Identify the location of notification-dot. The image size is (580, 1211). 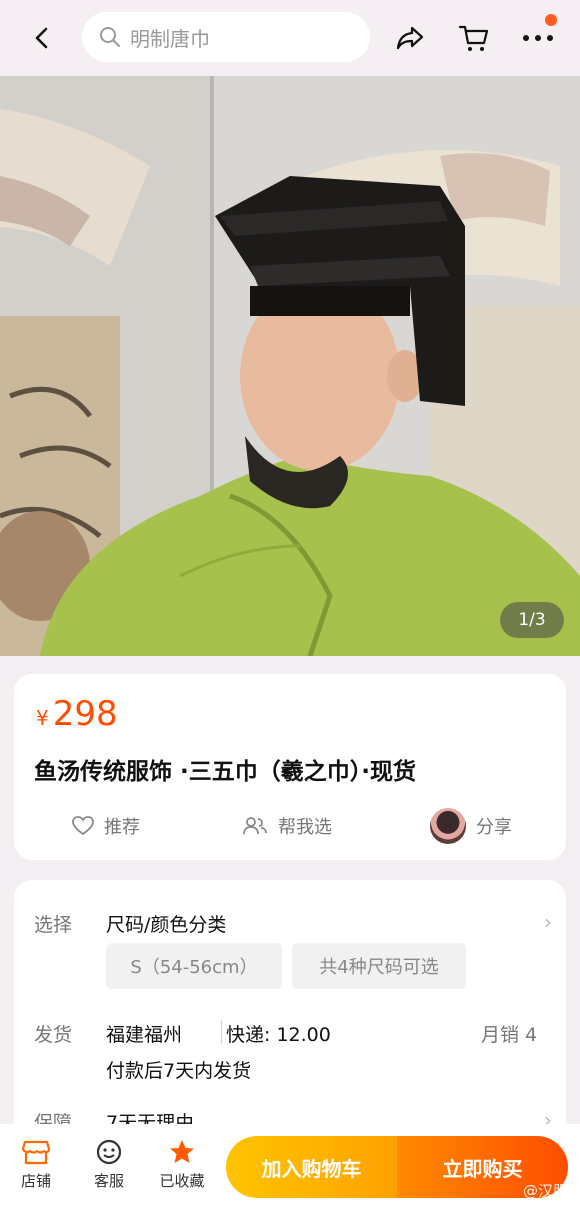
(551, 20).